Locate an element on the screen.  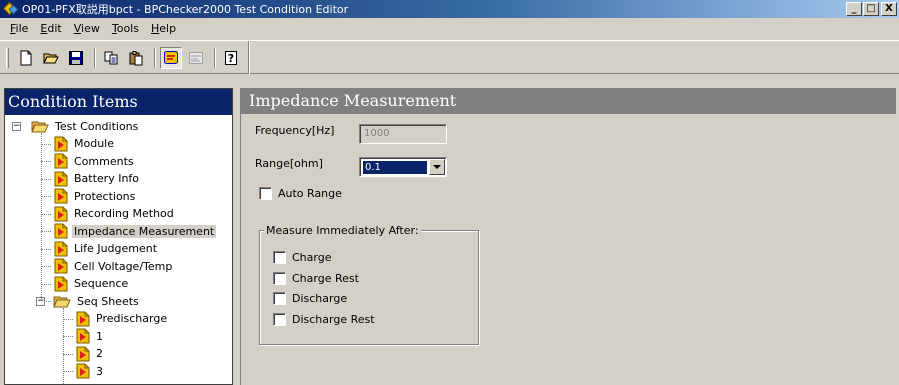
menu-view: View is located at coordinates (87, 28).